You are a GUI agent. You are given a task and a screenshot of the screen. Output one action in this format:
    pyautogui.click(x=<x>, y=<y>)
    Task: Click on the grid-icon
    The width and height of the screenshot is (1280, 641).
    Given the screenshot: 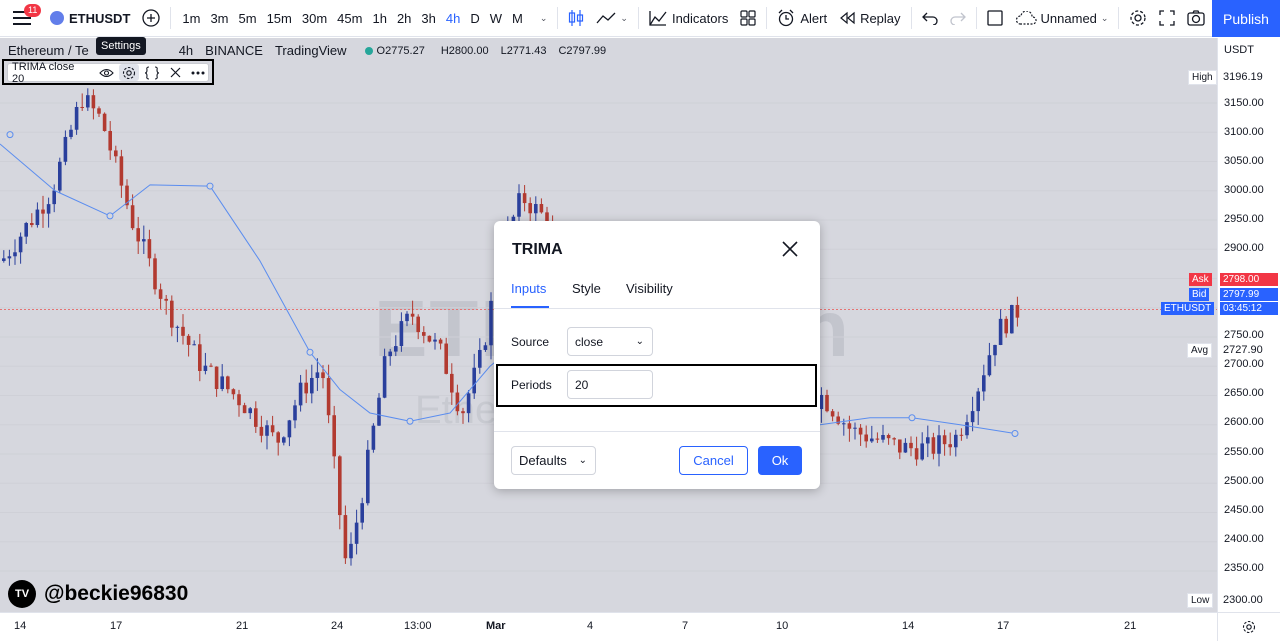 What is the action you would take?
    pyautogui.click(x=748, y=18)
    